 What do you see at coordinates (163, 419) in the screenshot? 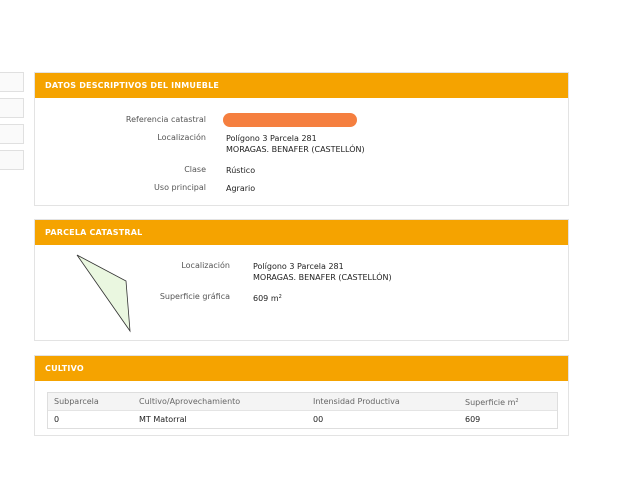
I see `cell-cultivo: MT Matorral` at bounding box center [163, 419].